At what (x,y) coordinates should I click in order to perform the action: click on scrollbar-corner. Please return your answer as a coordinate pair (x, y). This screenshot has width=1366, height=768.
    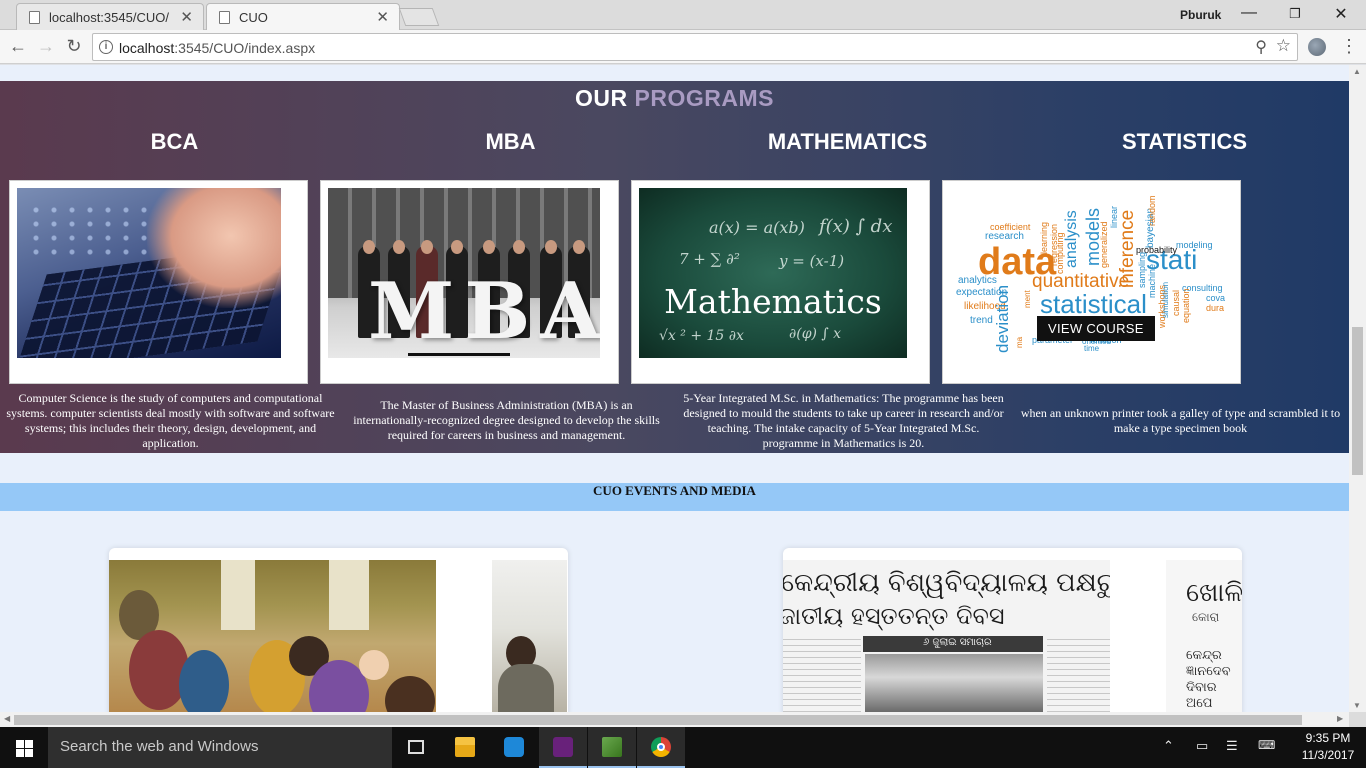
    Looking at the image, I should click on (1357, 719).